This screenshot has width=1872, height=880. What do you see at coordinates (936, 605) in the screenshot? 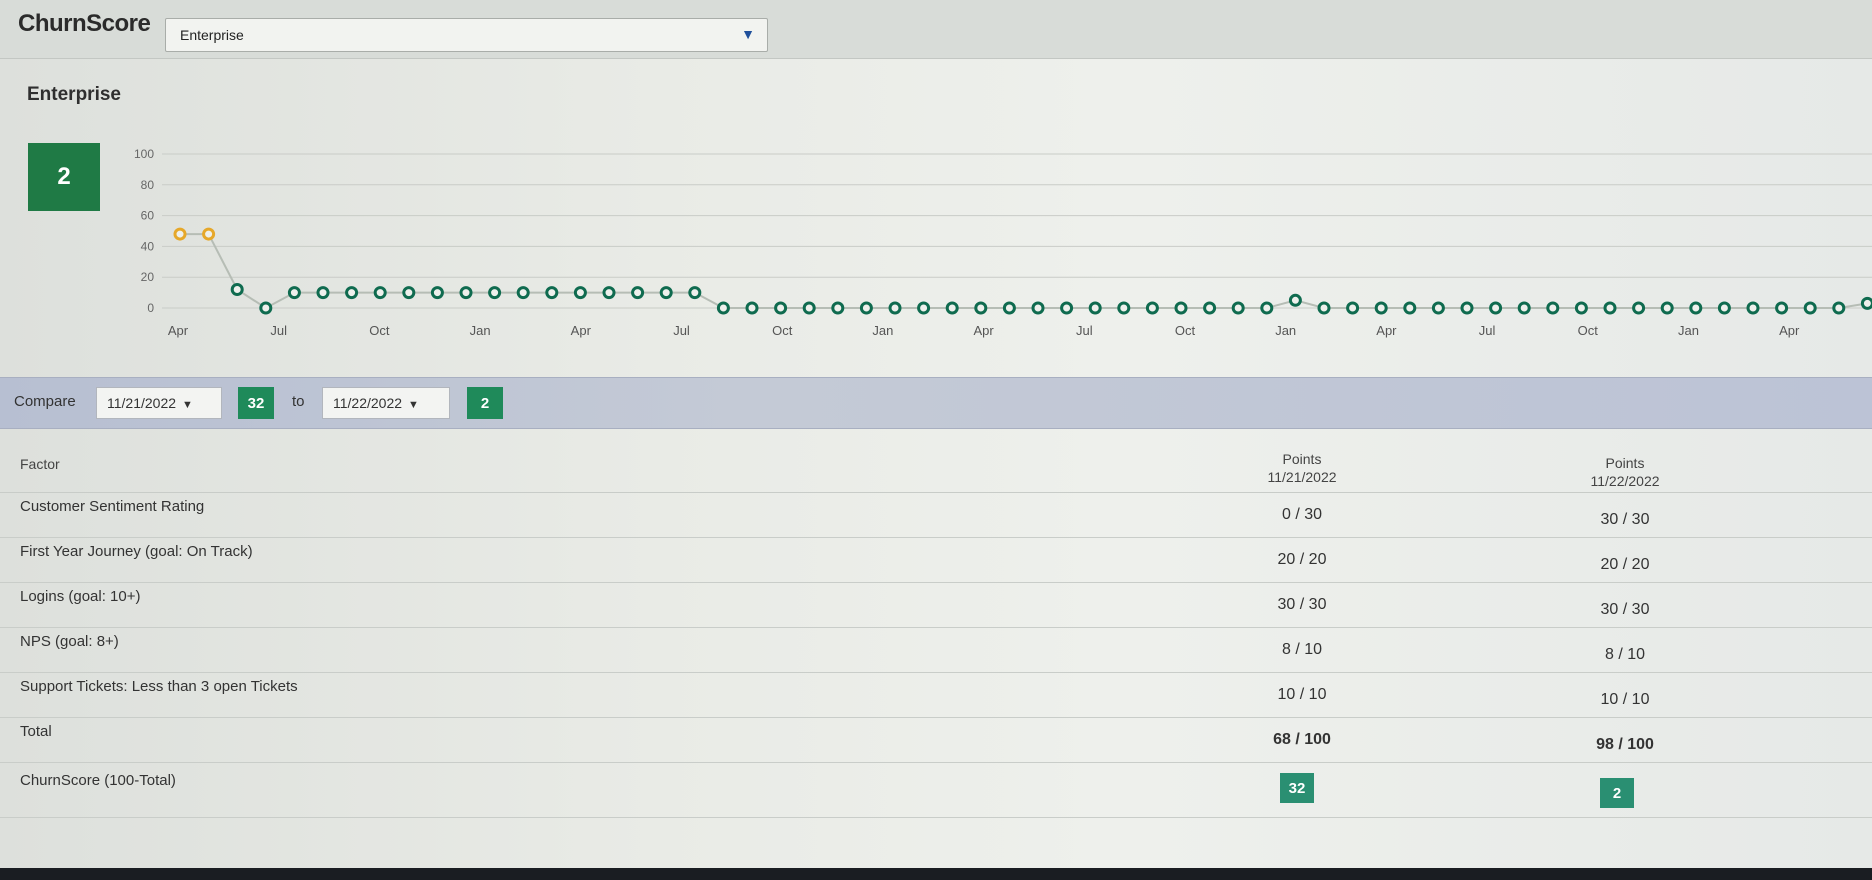
I see `table-row: Logins (goal: 10+) 30 / 30 30 / 30` at bounding box center [936, 605].